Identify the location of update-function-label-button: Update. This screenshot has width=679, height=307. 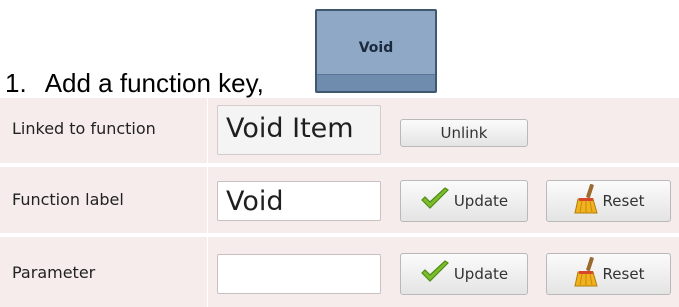
(464, 201).